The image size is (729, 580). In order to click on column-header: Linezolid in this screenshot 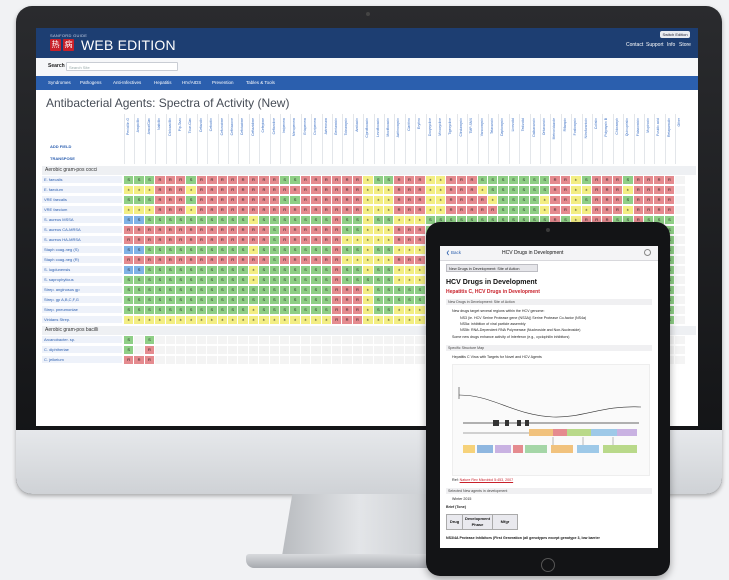, I will do `click(513, 139)`.